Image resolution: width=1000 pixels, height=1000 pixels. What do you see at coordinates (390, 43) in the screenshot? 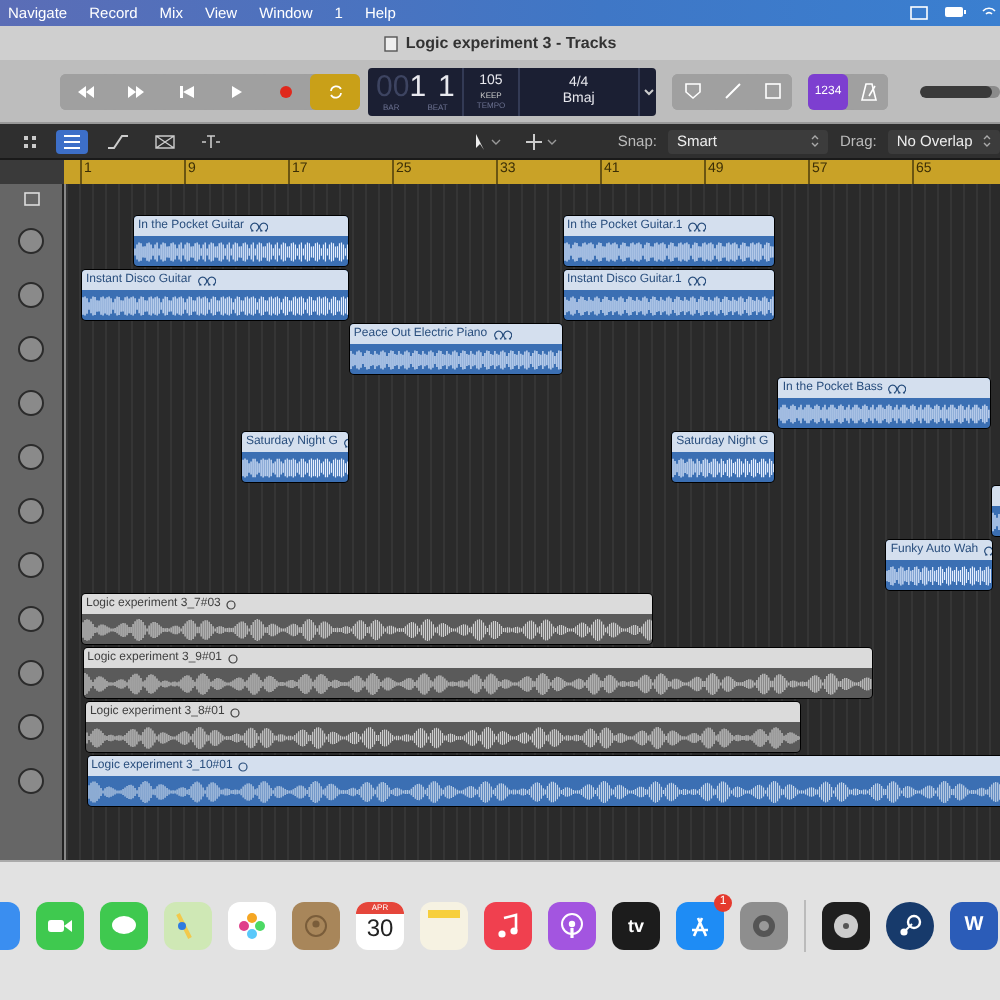
I see `document-icon` at bounding box center [390, 43].